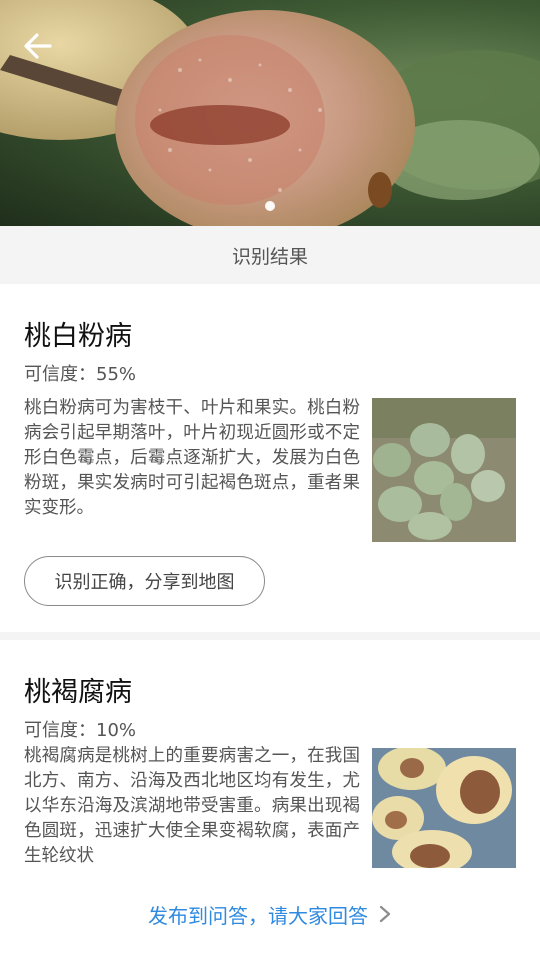 The image size is (540, 960). I want to click on arrow-left-icon, so click(38, 46).